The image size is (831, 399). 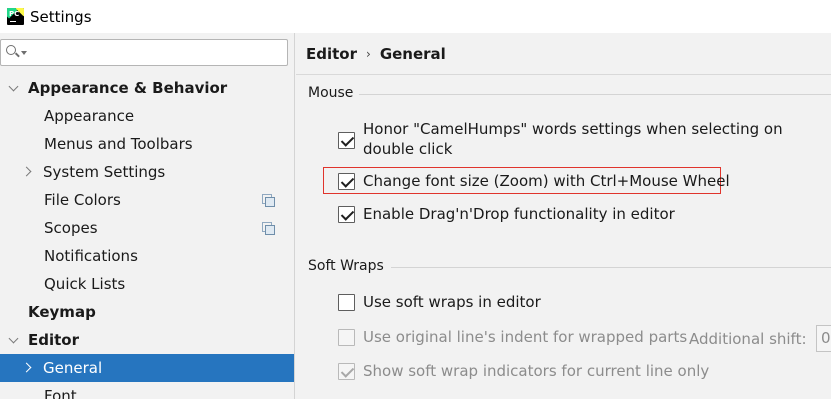 I want to click on tree-item-label: Editor, so click(x=53, y=340).